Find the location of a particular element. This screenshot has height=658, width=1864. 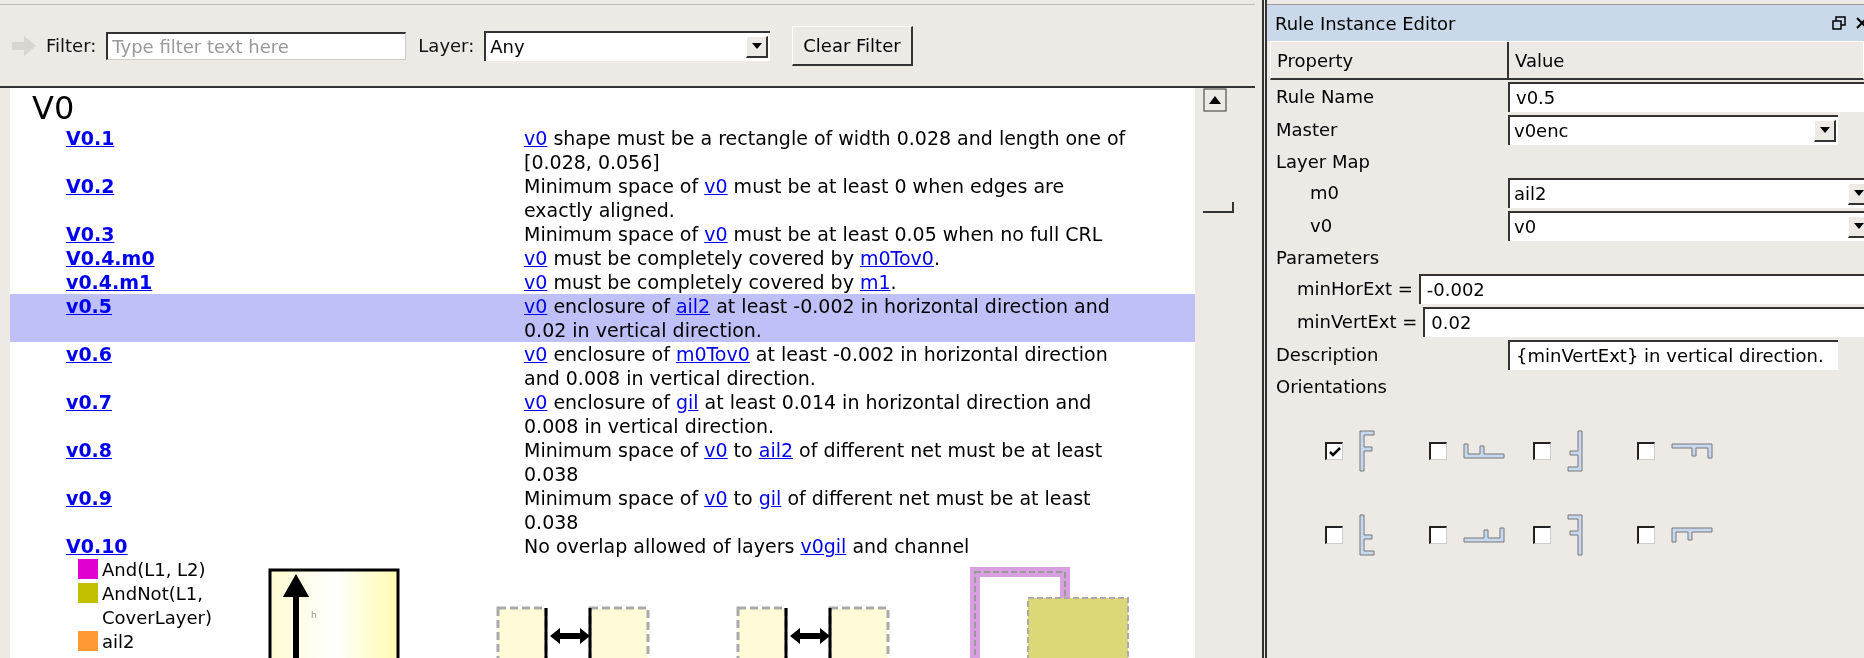

rule-description: v0 enclosure of m0Tov0 at least -0.002 in horizontal direction and 0.008 in vertical direction. is located at coordinates (816, 366).